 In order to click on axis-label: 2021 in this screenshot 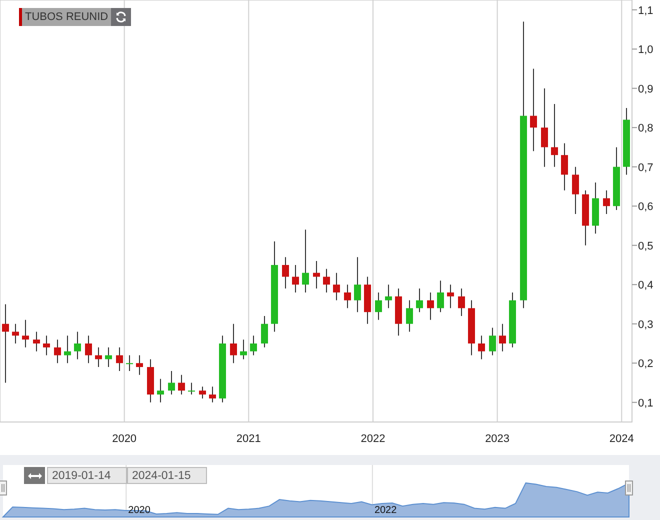, I will do `click(248, 439)`.